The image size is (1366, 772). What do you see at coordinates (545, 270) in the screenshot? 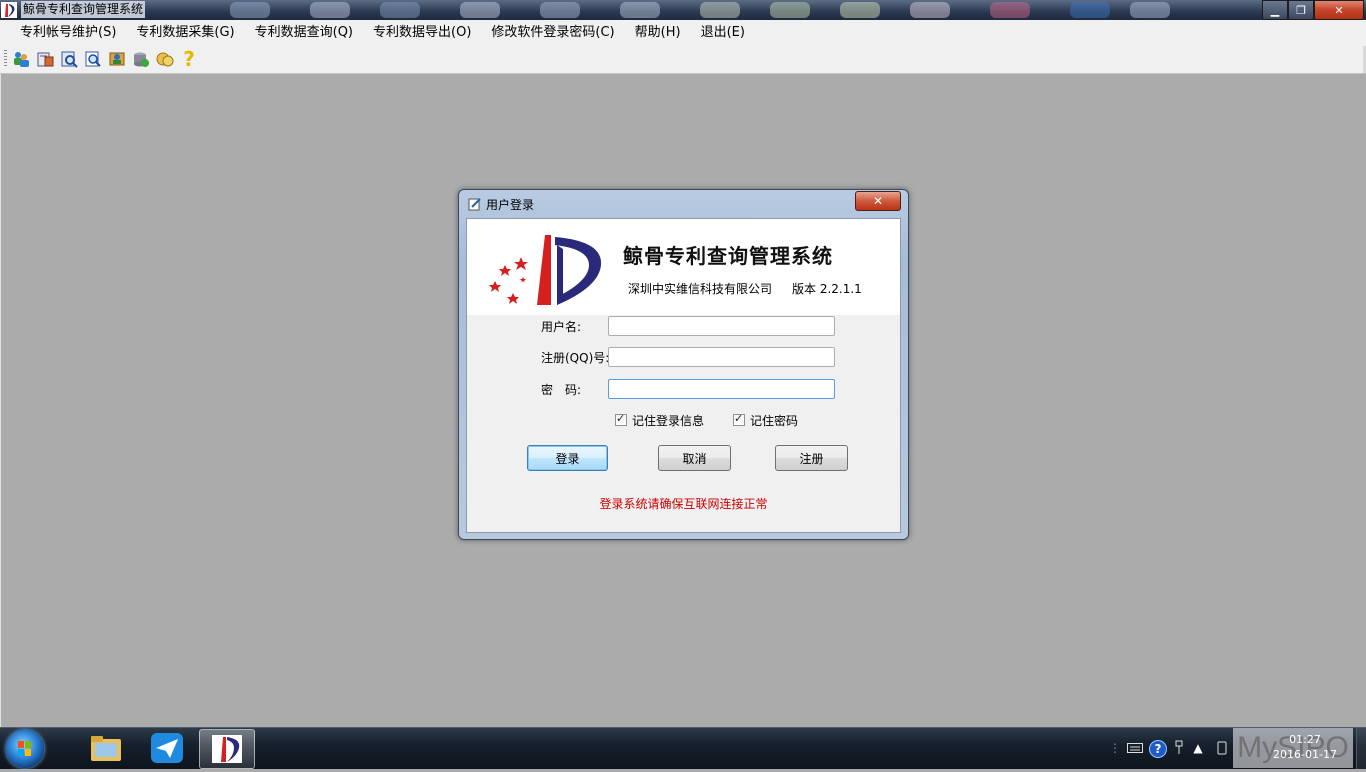
I see `company-logo` at bounding box center [545, 270].